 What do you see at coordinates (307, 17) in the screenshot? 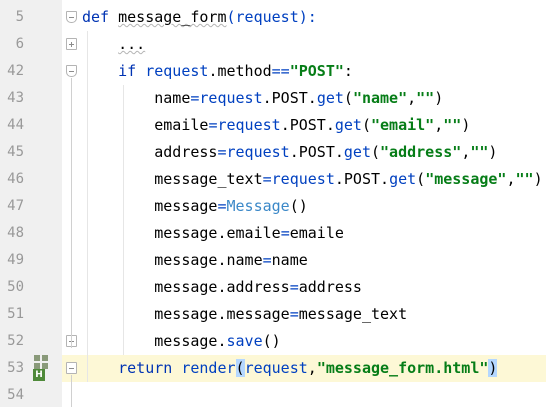
I see `code-token: ):` at bounding box center [307, 17].